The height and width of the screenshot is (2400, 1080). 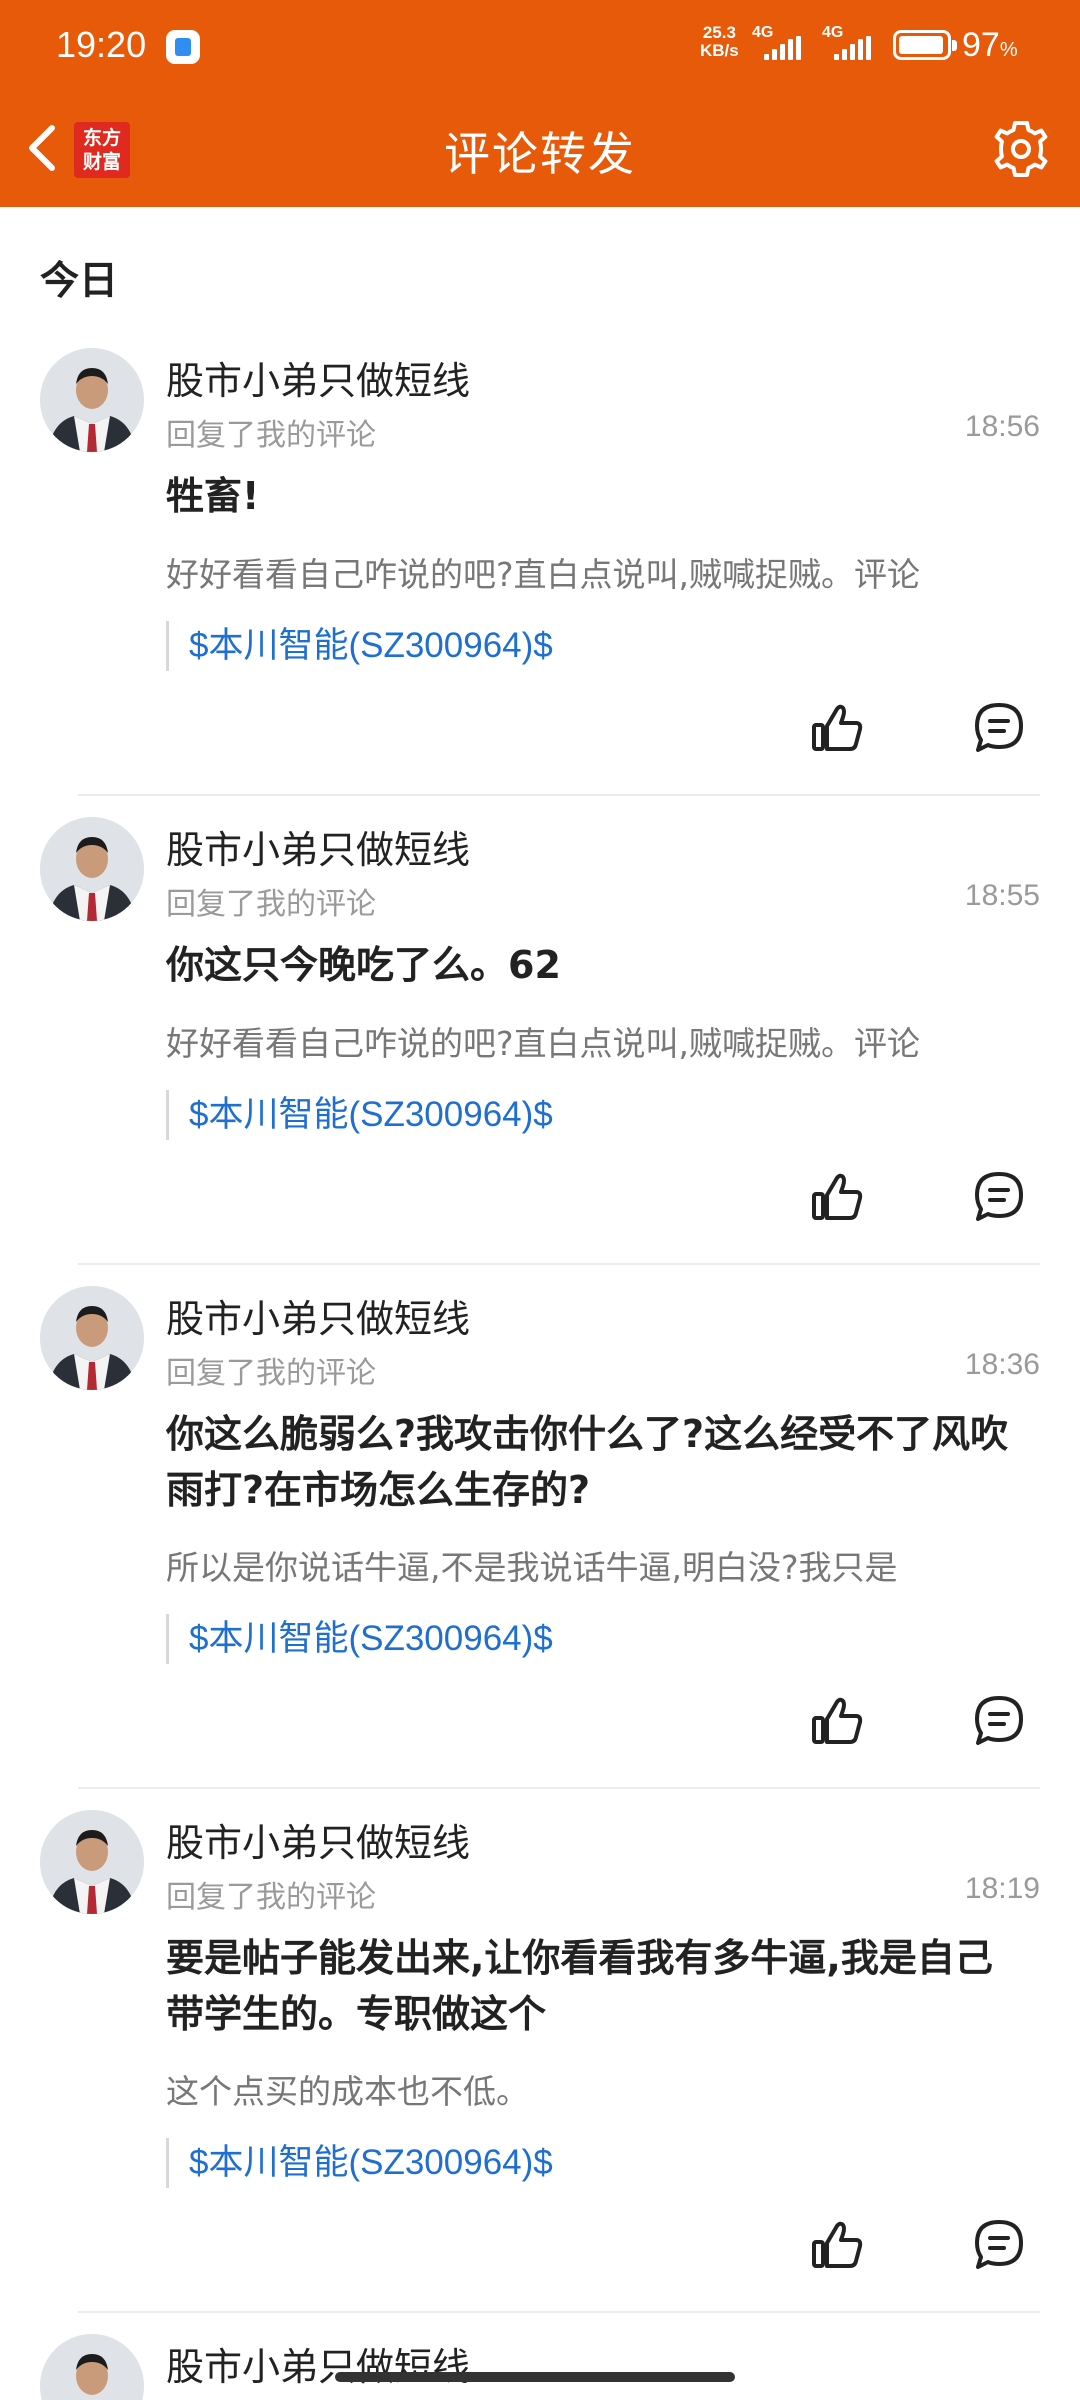 What do you see at coordinates (719, 50) in the screenshot?
I see `network-speed-unit: KB/s` at bounding box center [719, 50].